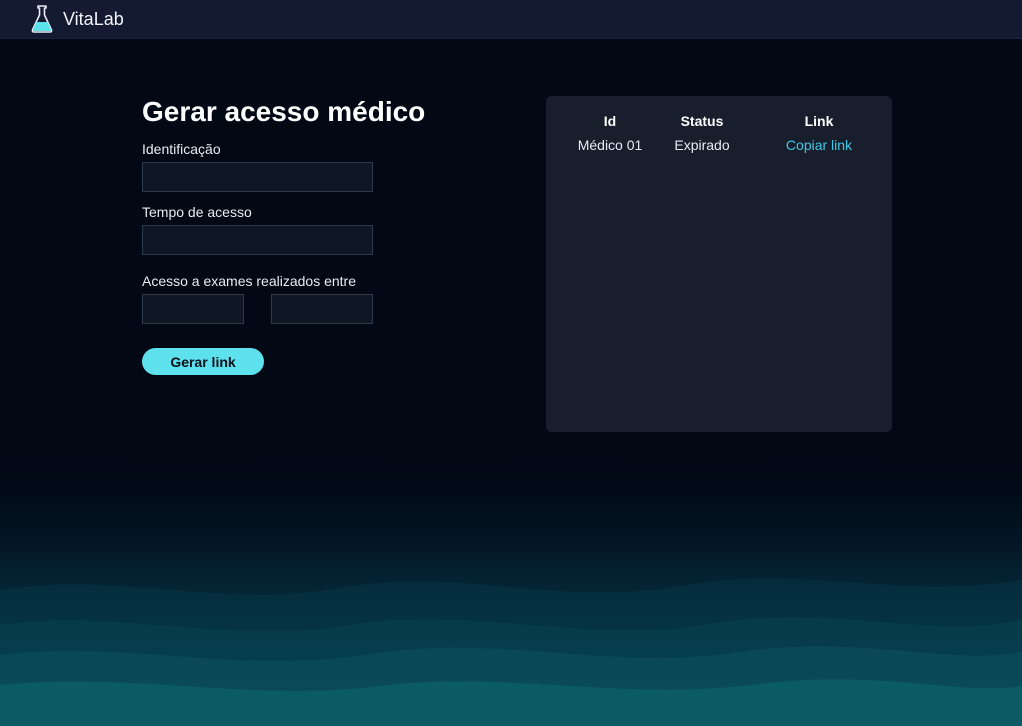  I want to click on row-status-cell: Expirado, so click(702, 145).